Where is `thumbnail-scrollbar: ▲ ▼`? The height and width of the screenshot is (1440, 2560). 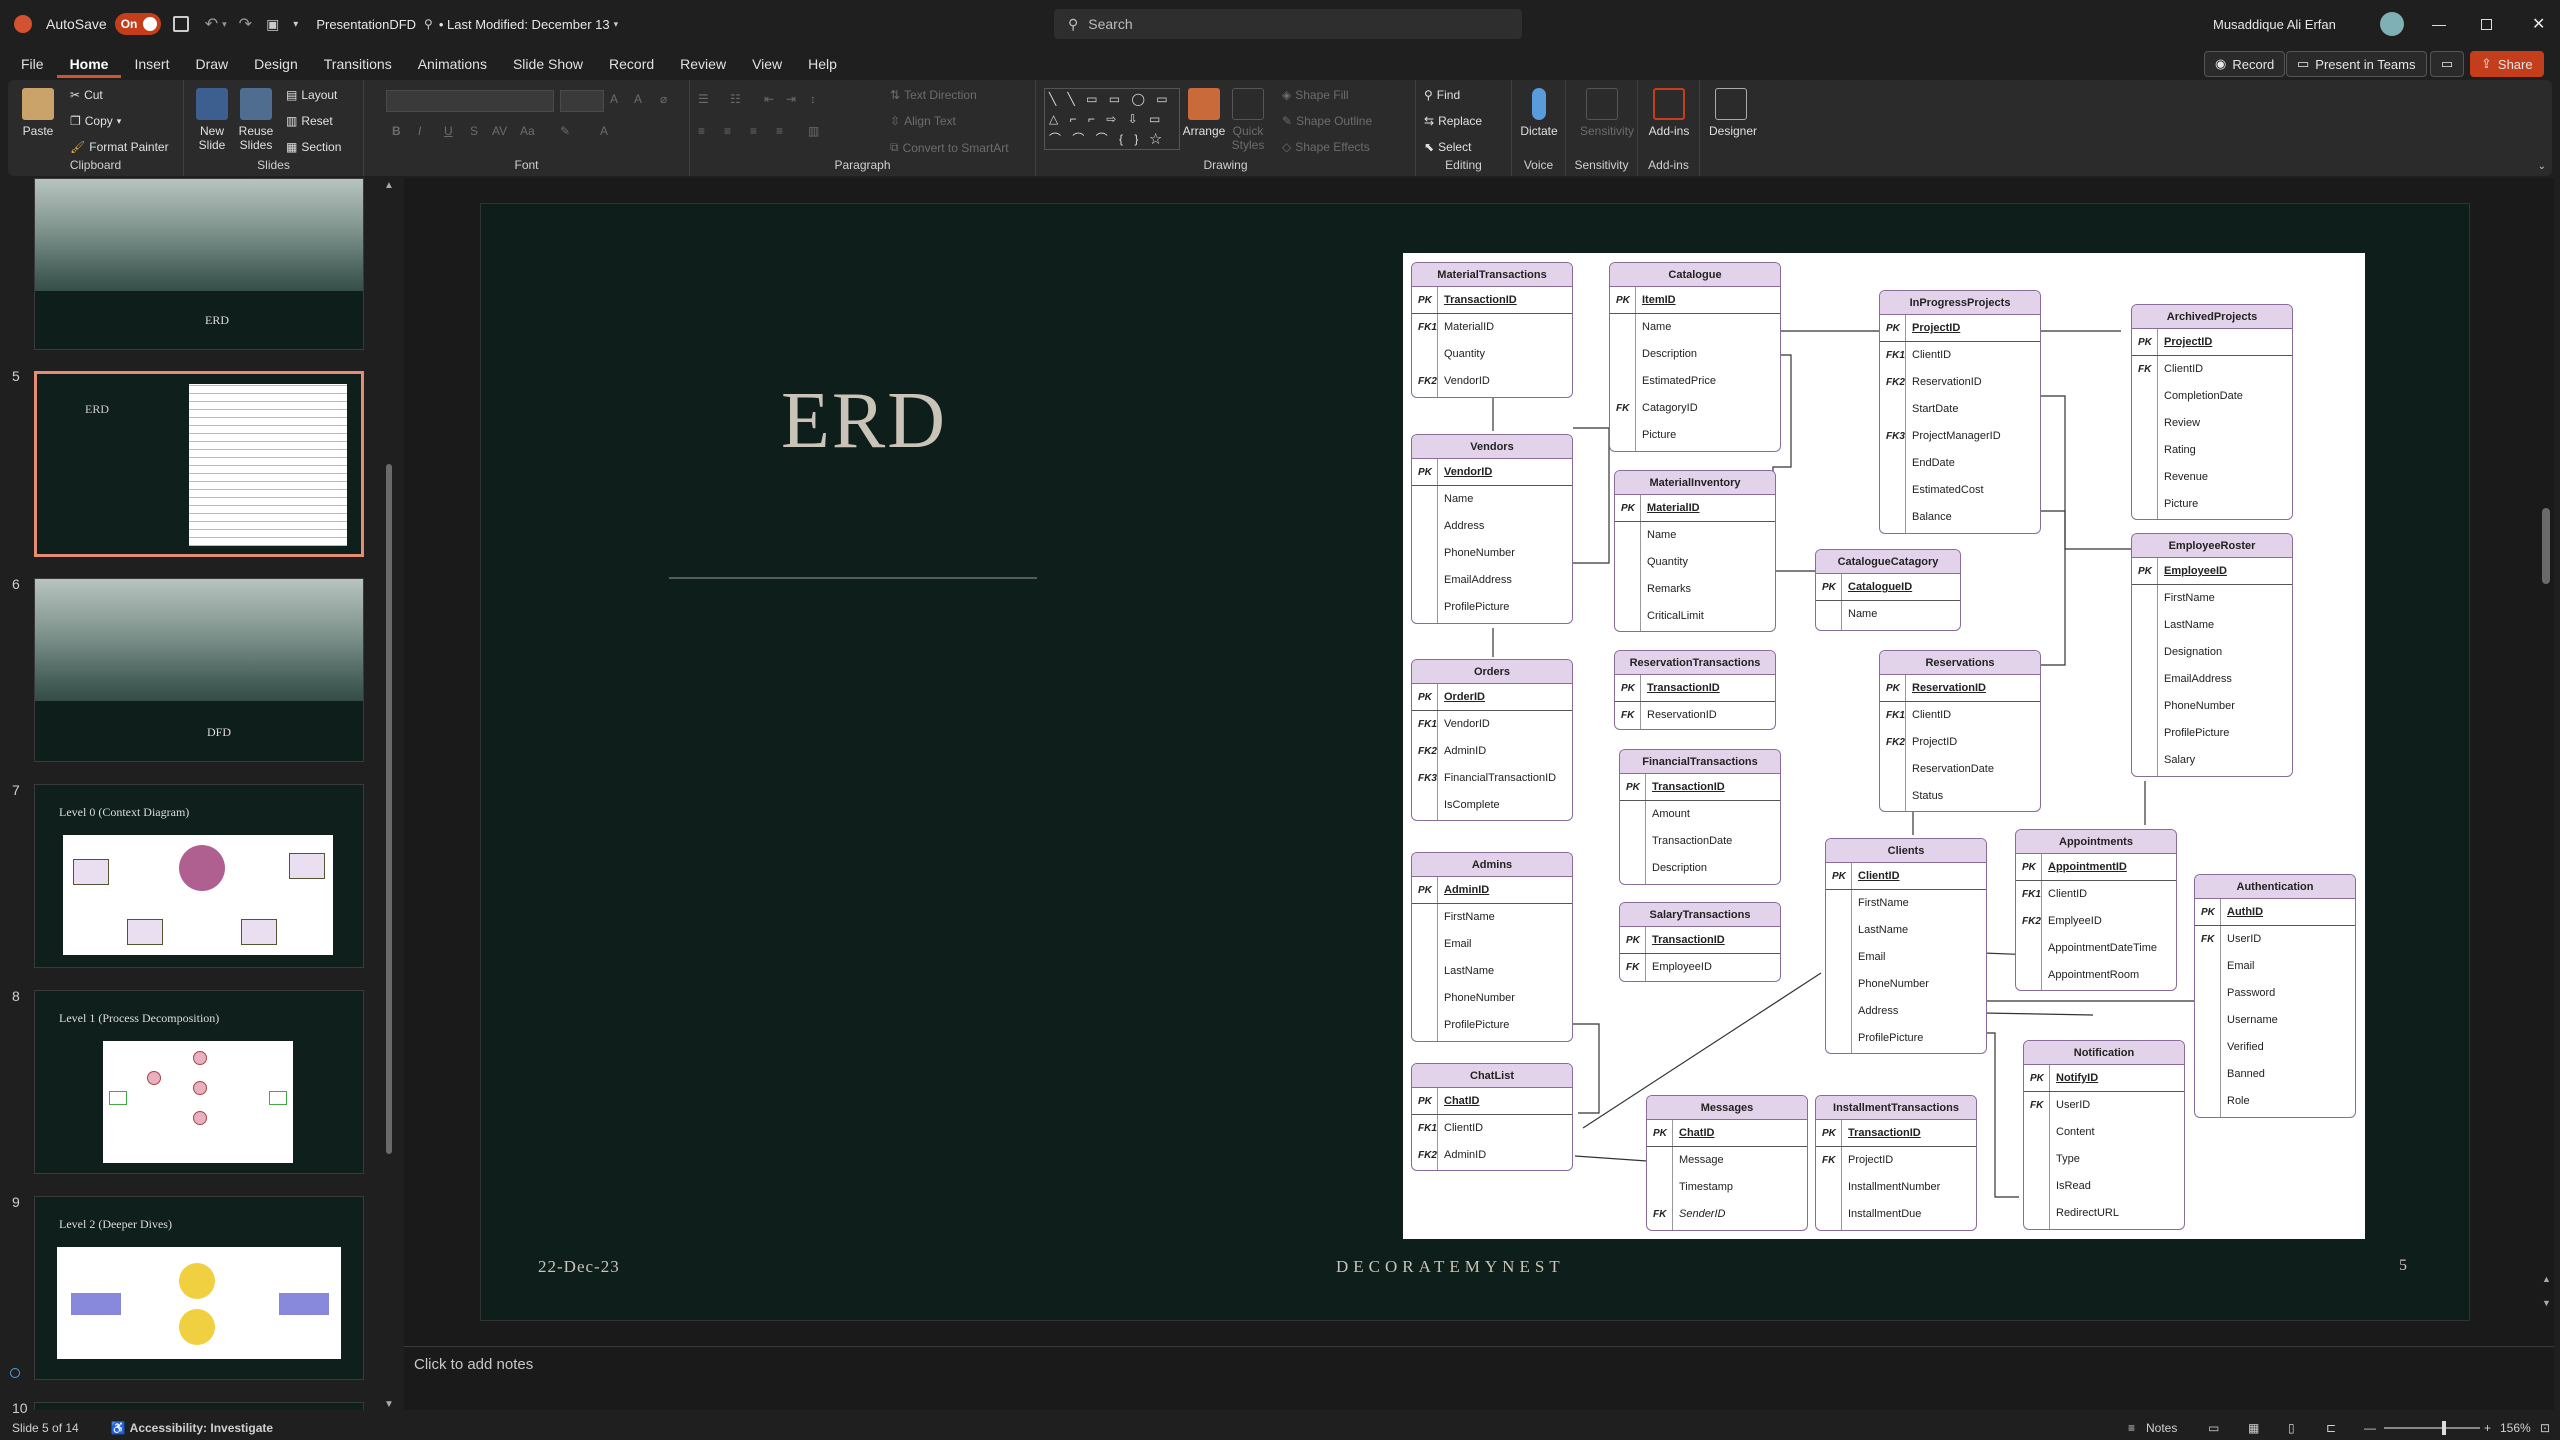 thumbnail-scrollbar: ▲ ▼ is located at coordinates (389, 795).